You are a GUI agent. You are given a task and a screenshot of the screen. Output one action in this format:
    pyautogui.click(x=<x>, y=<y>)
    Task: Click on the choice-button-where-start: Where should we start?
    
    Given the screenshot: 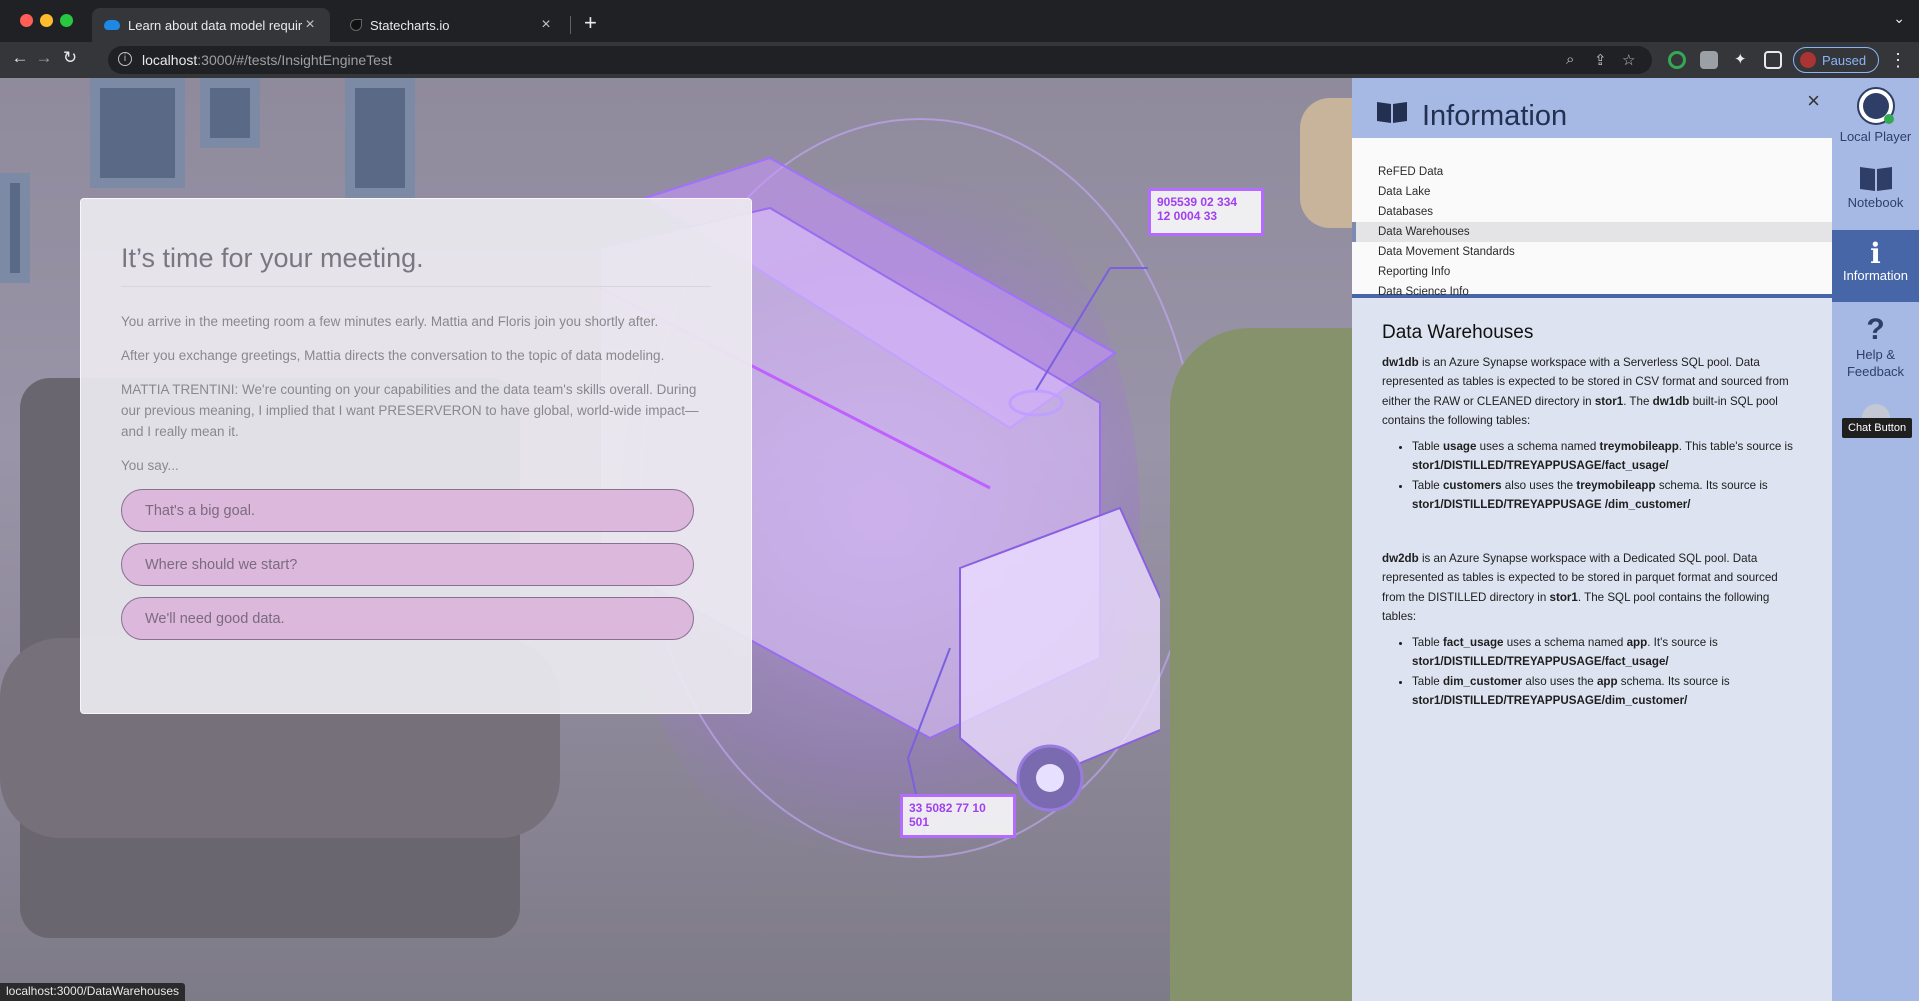 What is the action you would take?
    pyautogui.click(x=407, y=564)
    